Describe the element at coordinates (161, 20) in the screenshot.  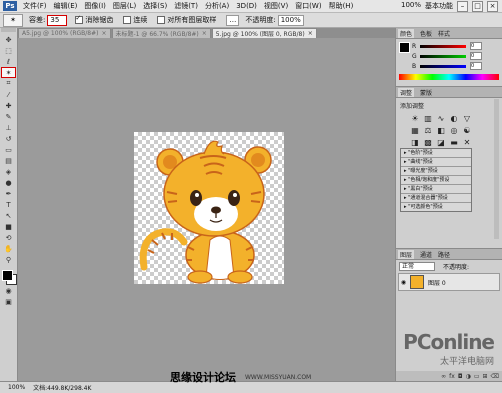
I see `all-layers-checkbox` at that location.